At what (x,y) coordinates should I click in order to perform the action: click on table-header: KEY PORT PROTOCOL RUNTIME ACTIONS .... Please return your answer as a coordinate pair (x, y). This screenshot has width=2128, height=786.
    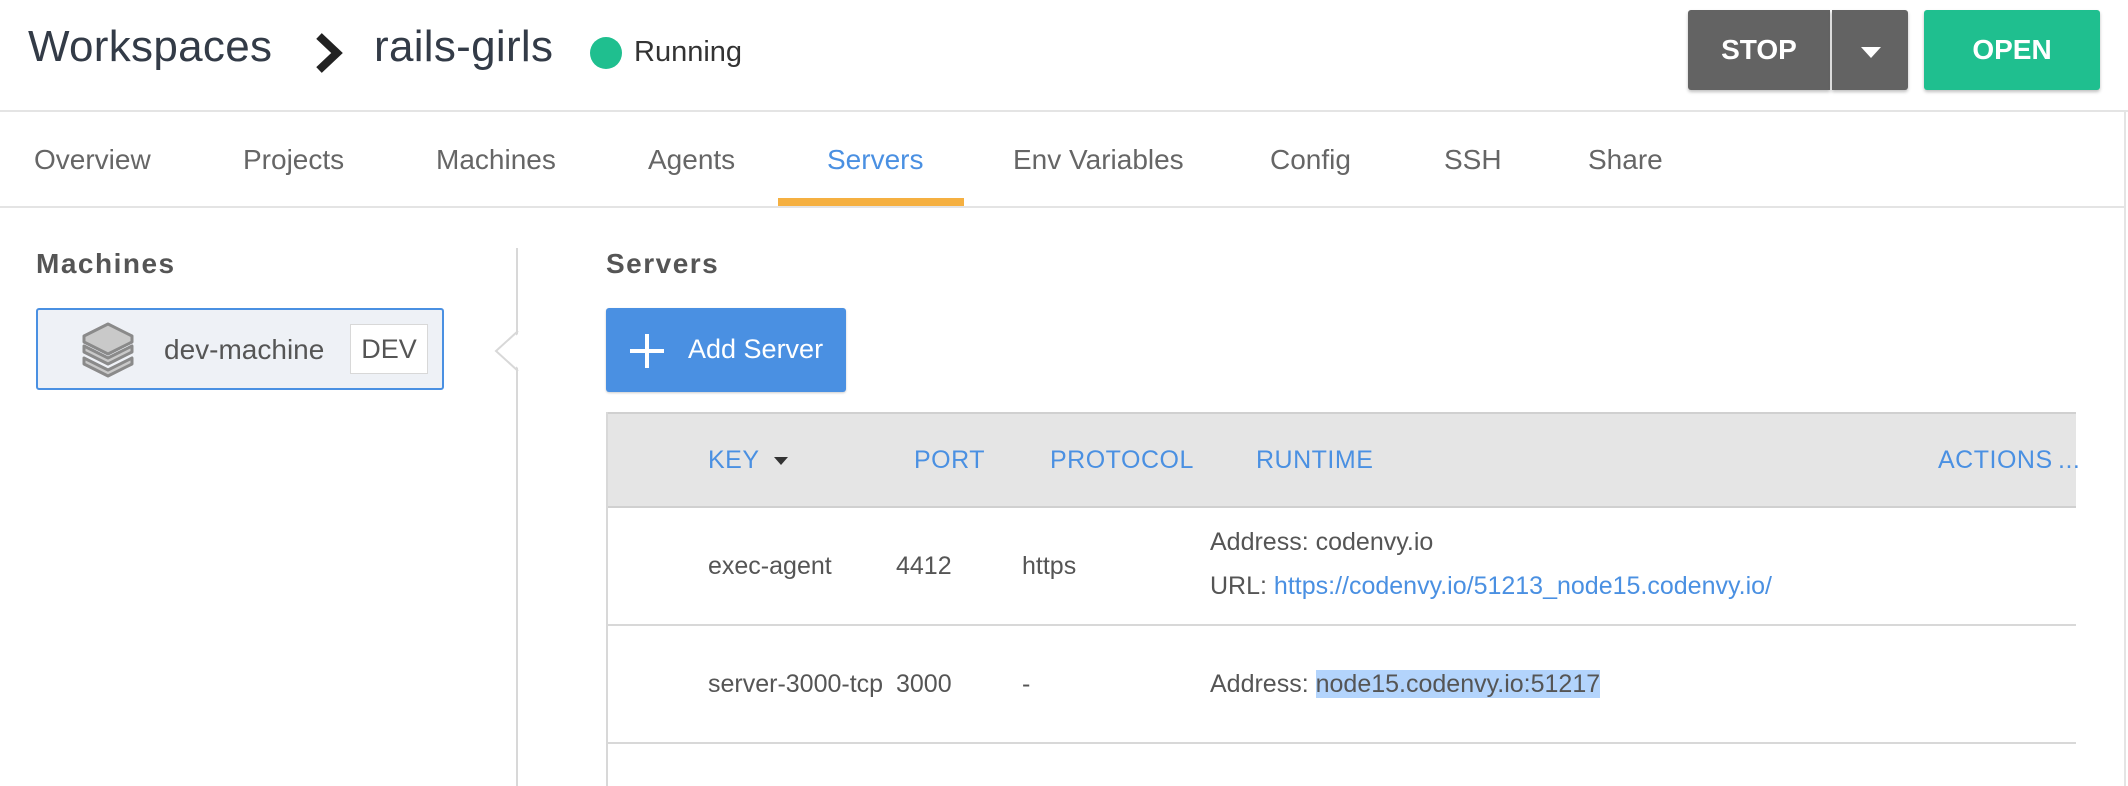
    Looking at the image, I should click on (1344, 460).